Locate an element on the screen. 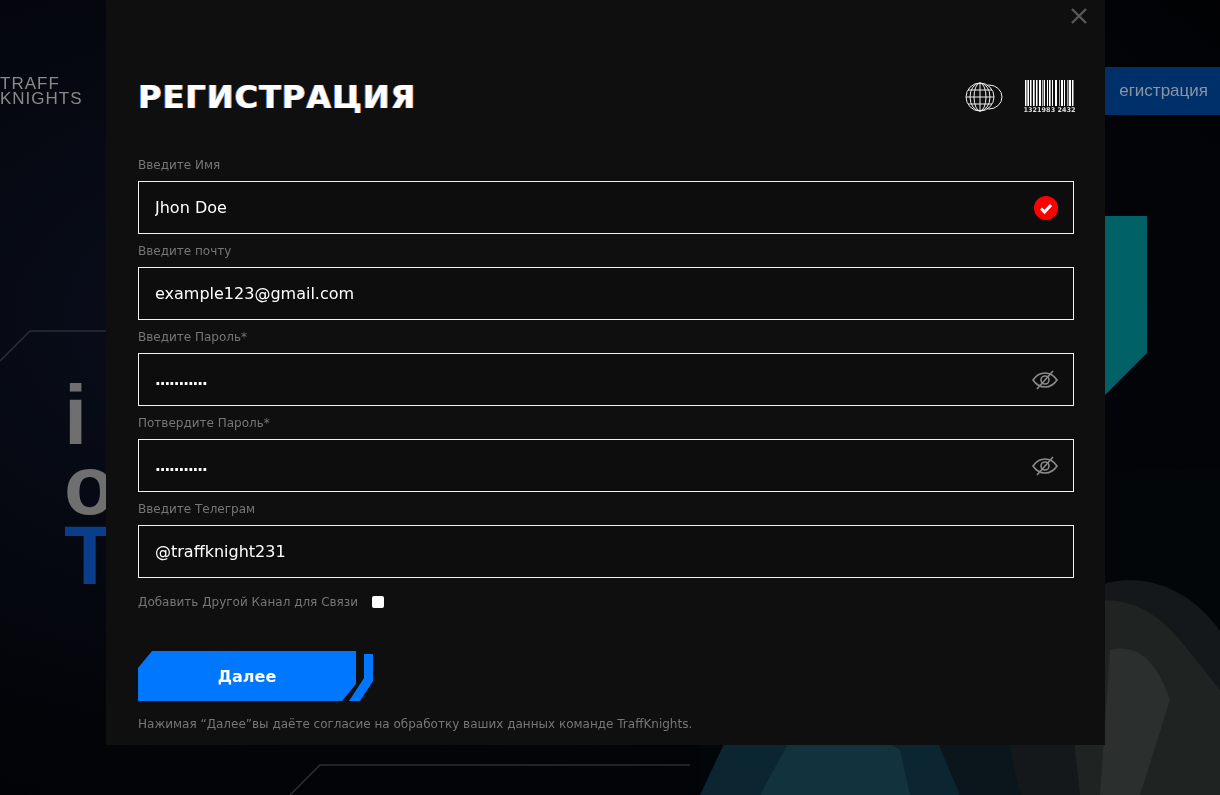 This screenshot has height=795, width=1220. field-label: Введите Телеграм is located at coordinates (197, 509).